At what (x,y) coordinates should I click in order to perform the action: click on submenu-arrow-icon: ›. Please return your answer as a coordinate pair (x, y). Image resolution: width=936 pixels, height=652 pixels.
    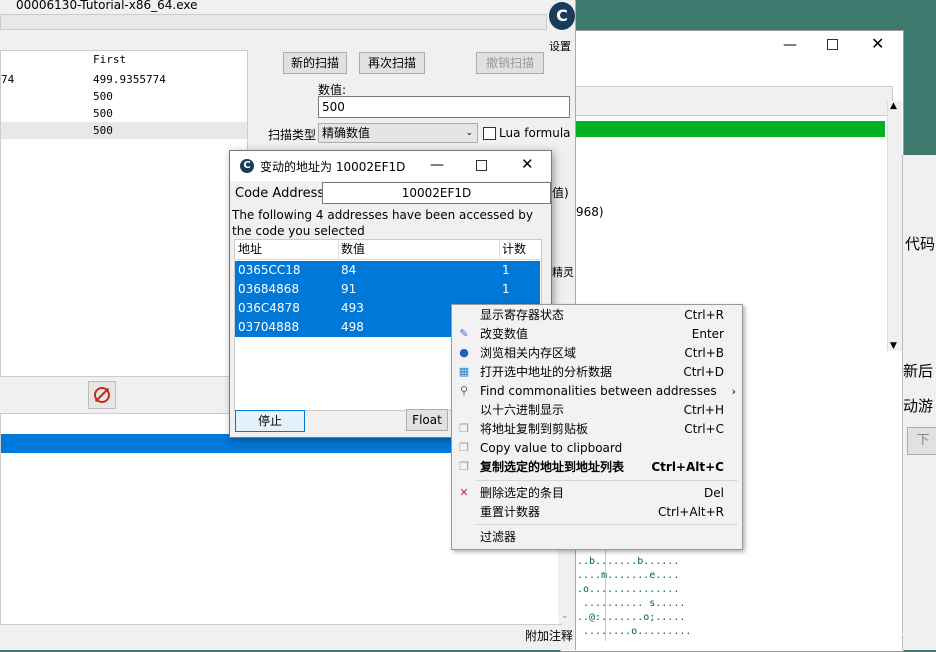
    Looking at the image, I should click on (733, 391).